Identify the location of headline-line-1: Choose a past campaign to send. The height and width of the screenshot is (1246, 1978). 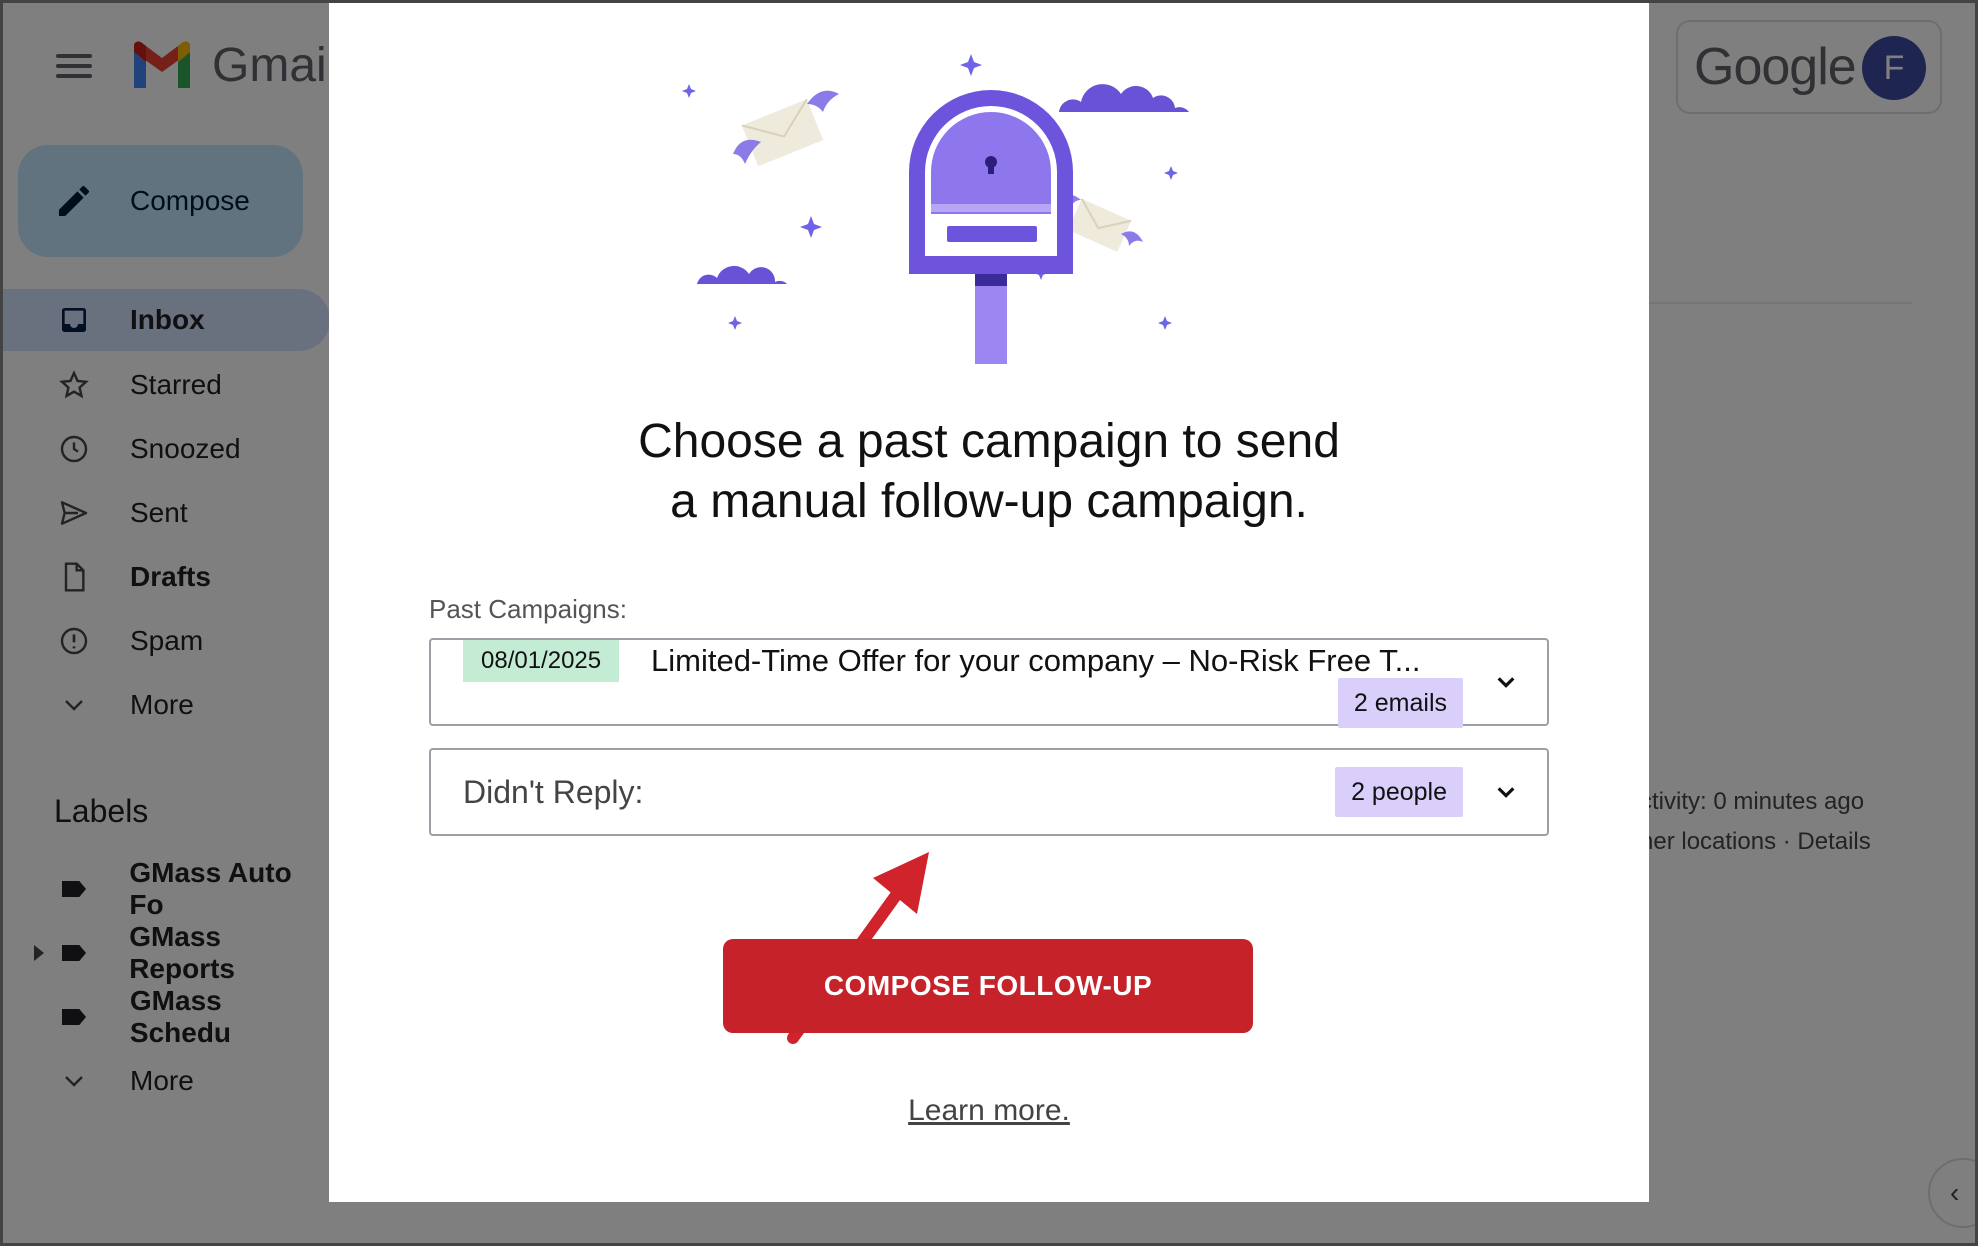
(989, 441).